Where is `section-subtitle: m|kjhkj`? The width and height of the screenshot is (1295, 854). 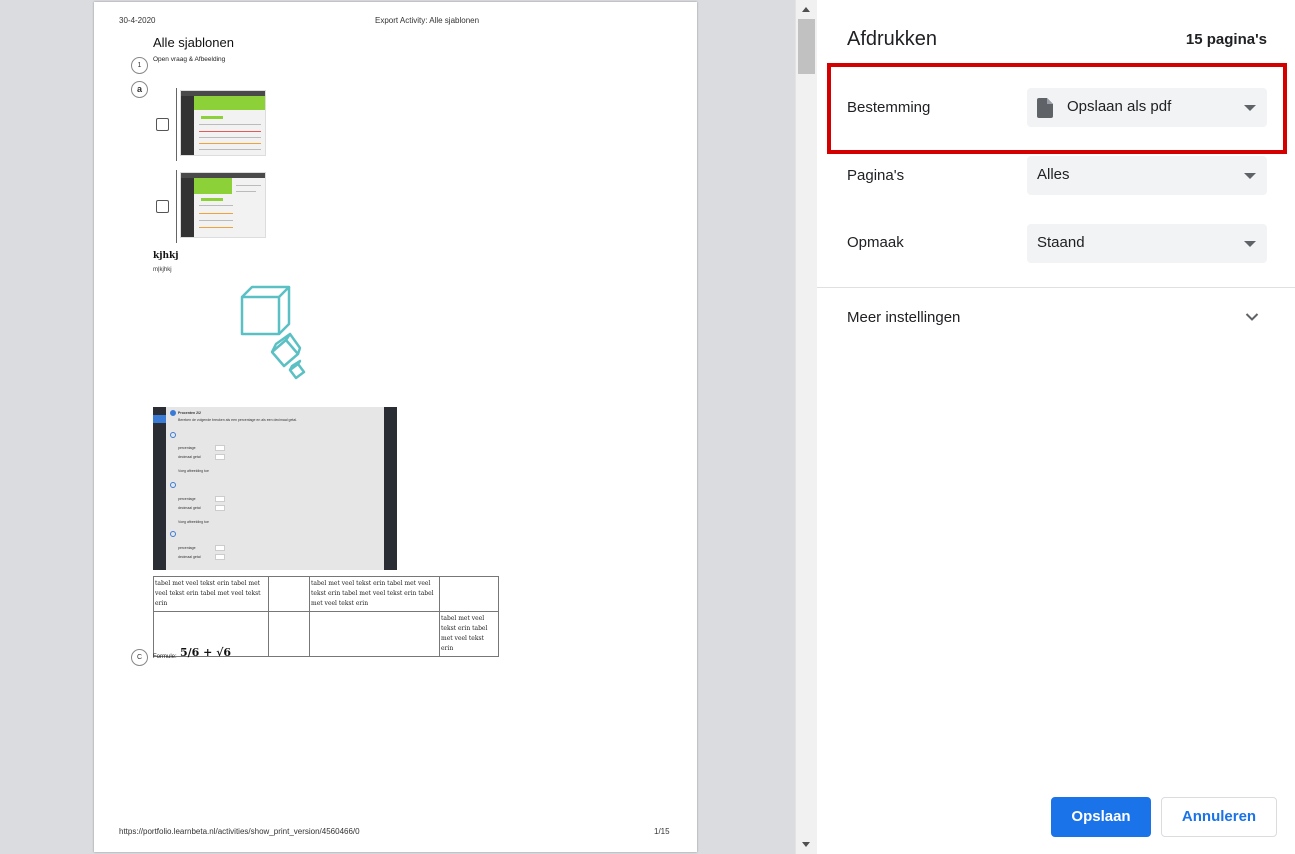
section-subtitle: m|kjhkj is located at coordinates (162, 270).